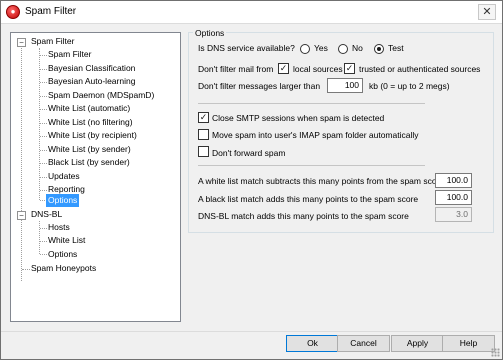  Describe the element at coordinates (468, 343) in the screenshot. I see `help-button: Help` at that location.